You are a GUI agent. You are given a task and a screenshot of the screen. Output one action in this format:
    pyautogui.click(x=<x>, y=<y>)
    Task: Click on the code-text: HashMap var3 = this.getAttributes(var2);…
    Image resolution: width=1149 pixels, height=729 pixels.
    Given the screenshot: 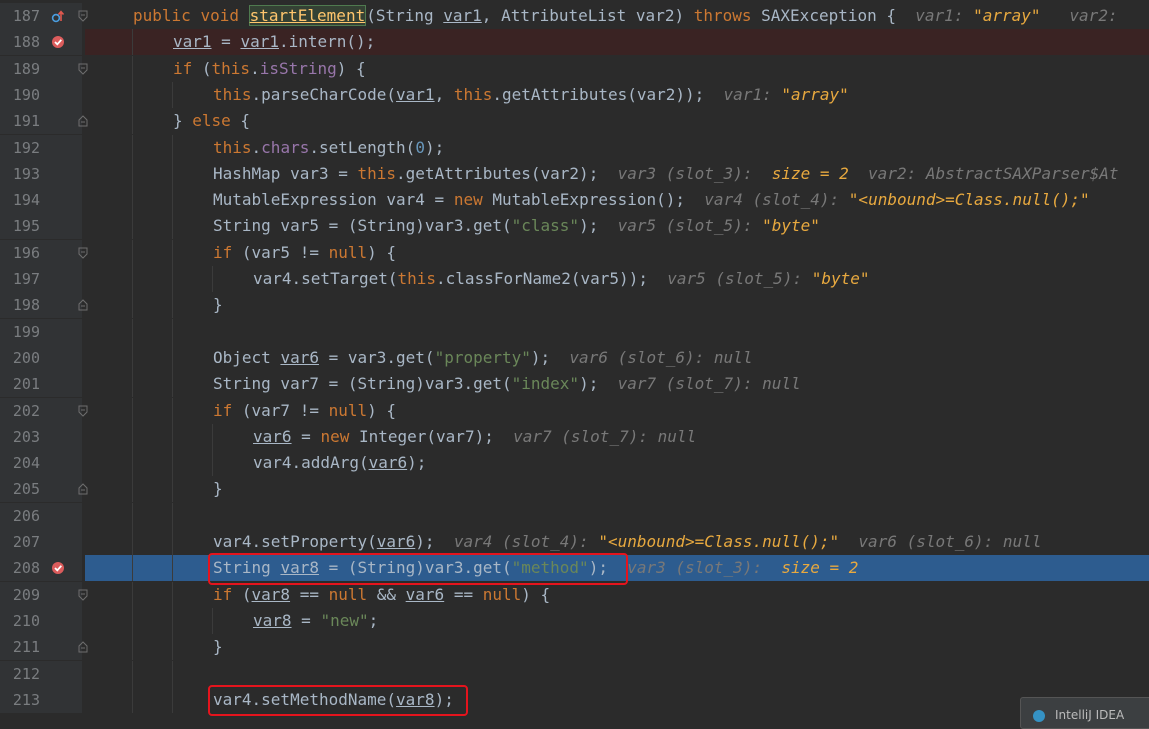 What is the action you would take?
    pyautogui.click(x=666, y=174)
    